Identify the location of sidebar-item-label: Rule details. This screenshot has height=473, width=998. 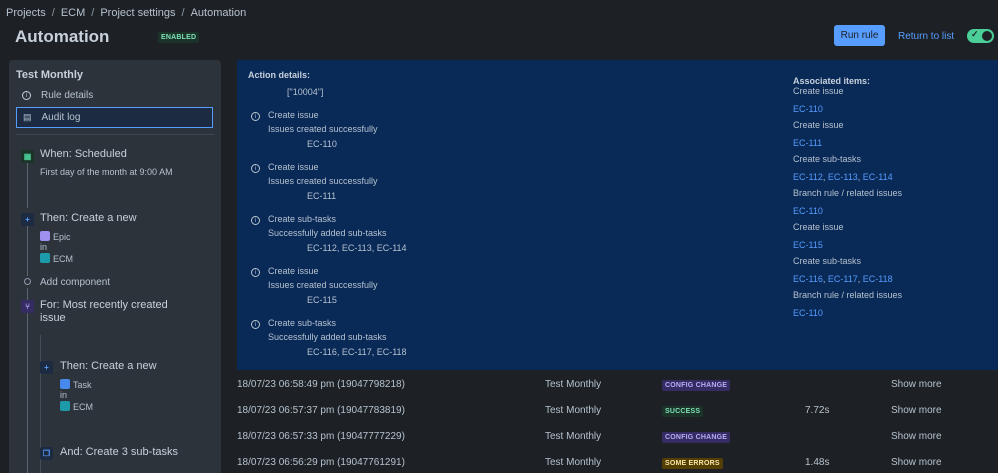
(67, 95).